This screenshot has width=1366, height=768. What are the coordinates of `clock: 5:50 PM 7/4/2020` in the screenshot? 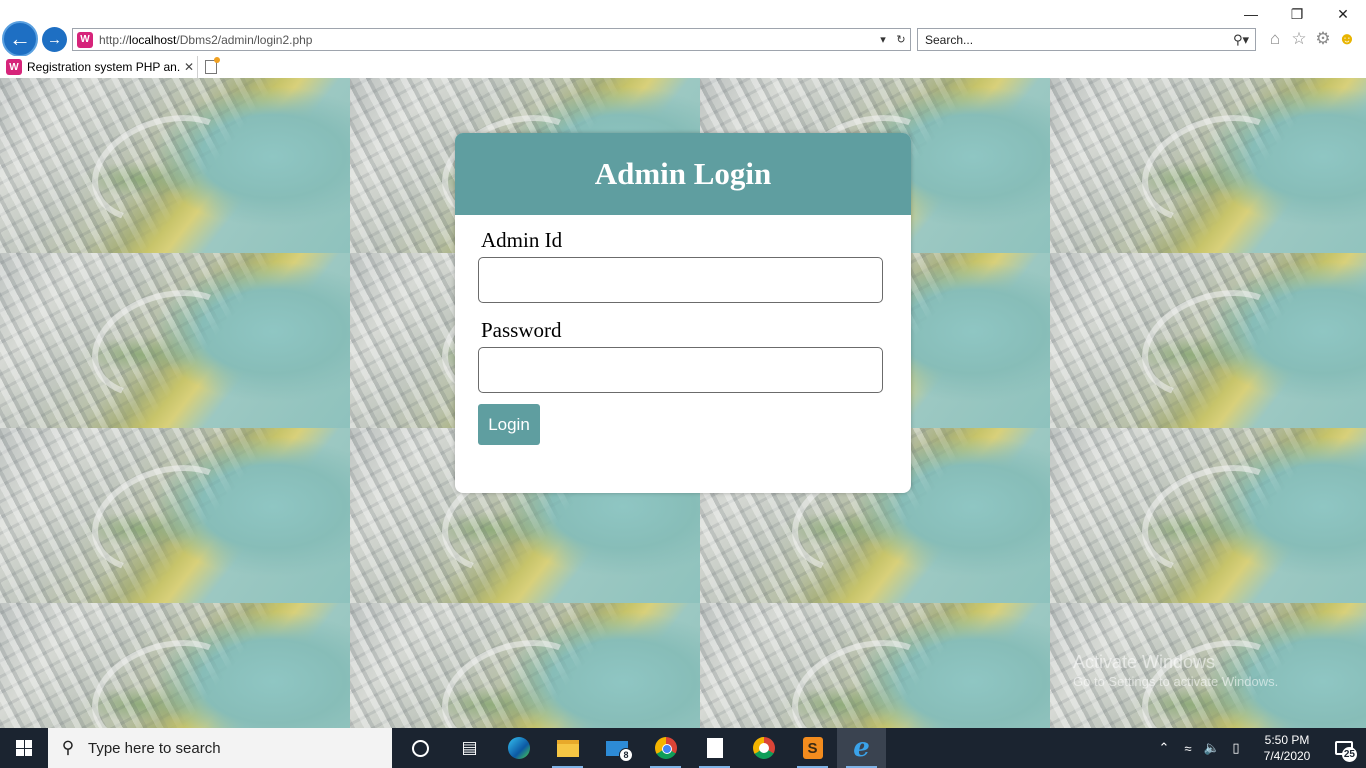 It's located at (1287, 748).